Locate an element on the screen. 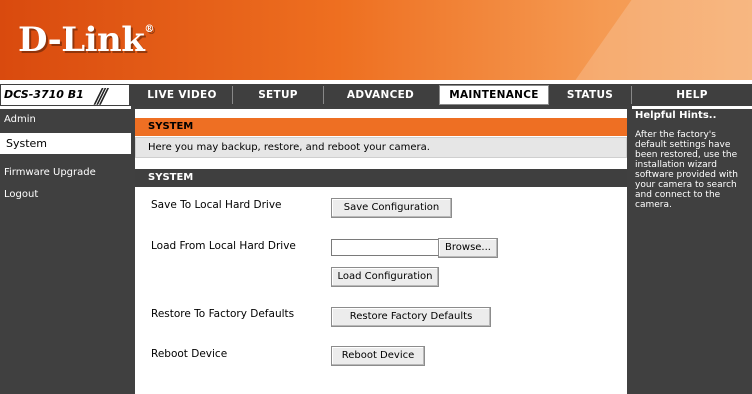  config-file-input is located at coordinates (386, 247).